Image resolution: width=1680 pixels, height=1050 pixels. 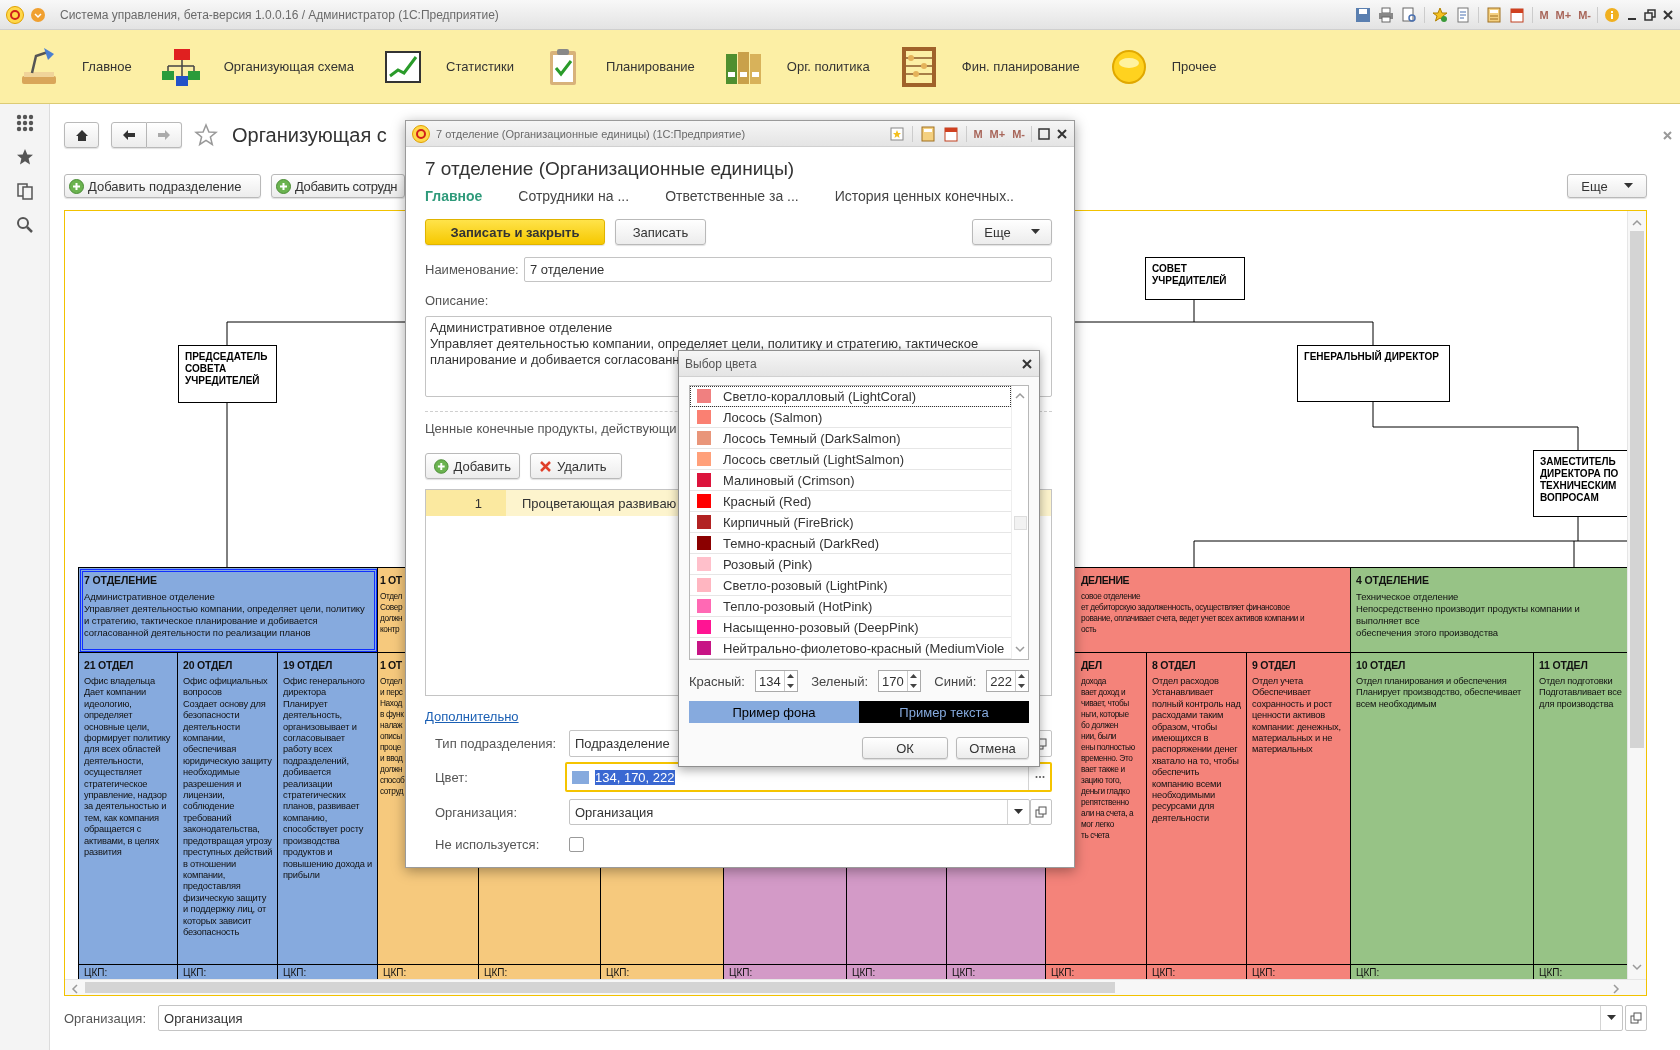 I want to click on color-option: Кирпичный (FireBrick), so click(x=850, y=522).